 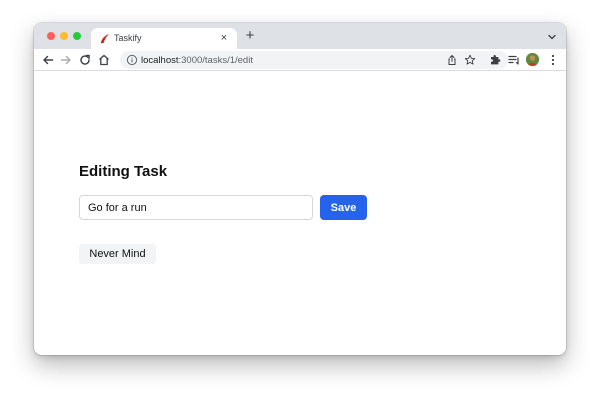 I want to click on tab-close-icon: ×, so click(x=224, y=38).